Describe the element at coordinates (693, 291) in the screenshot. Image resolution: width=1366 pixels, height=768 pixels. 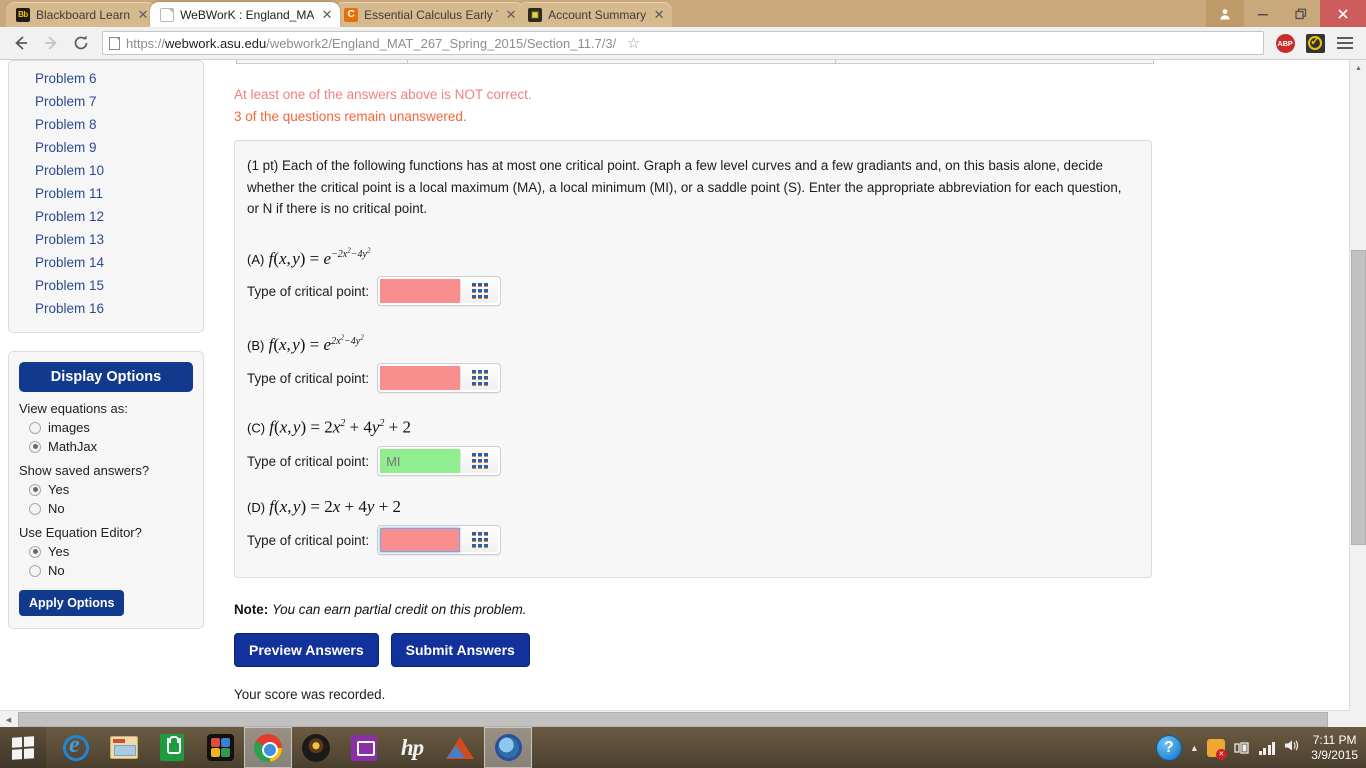
I see `answer-row-a: Type of critical point:` at that location.